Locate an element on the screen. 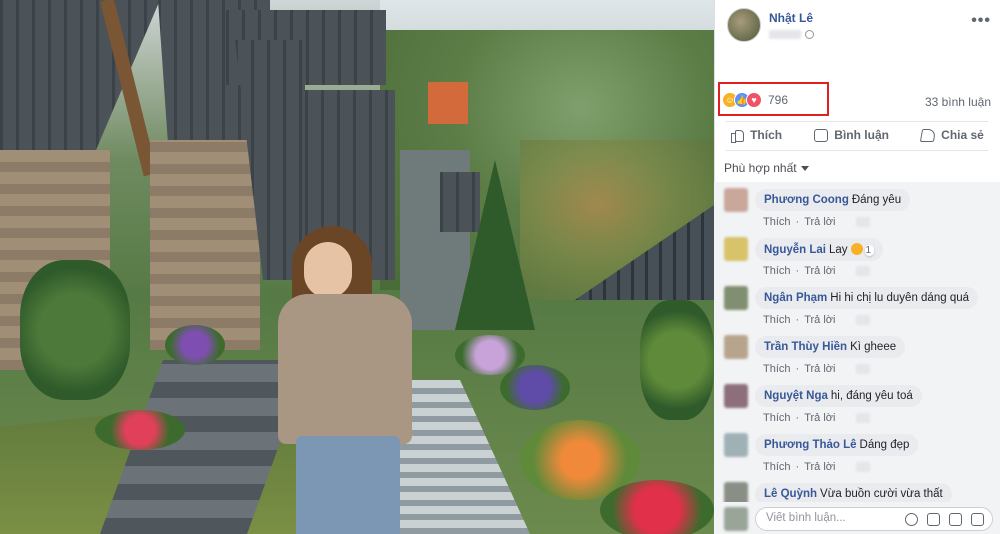 The width and height of the screenshot is (1000, 534). comment-item: Nguyễn Lai Lay 1 Thích · Trả lời is located at coordinates (857, 255).